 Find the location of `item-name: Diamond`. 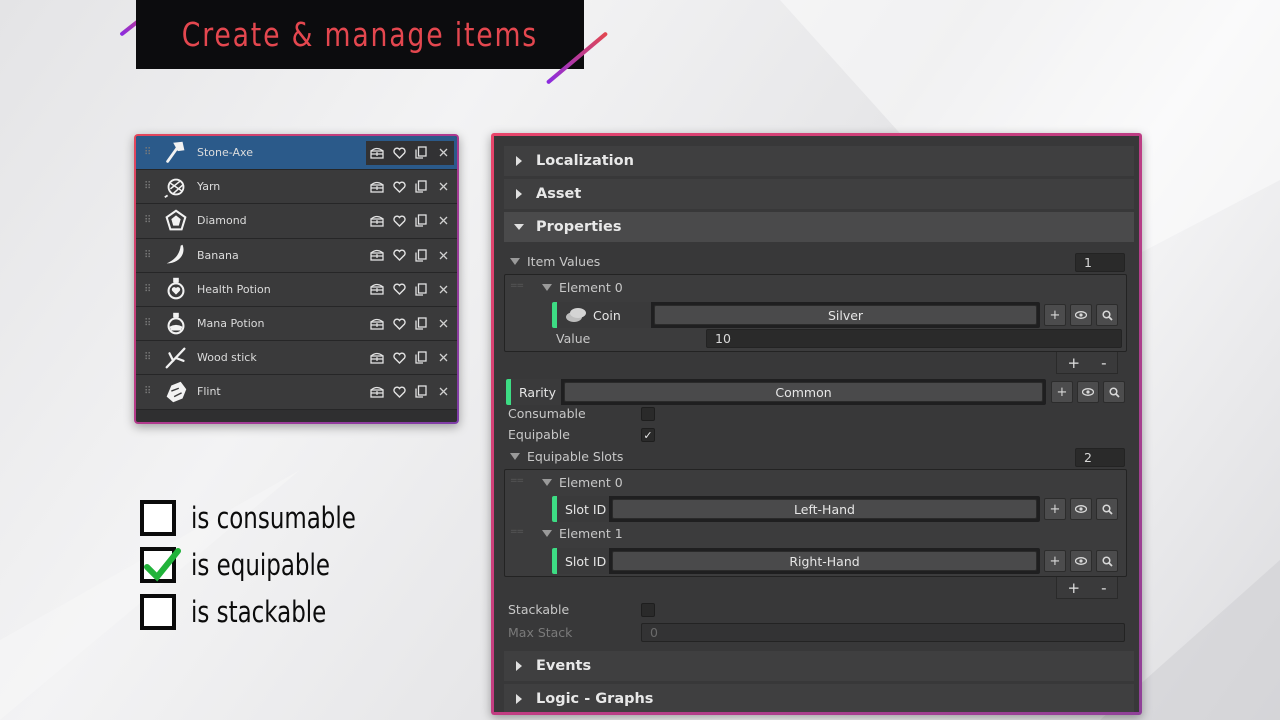

item-name: Diamond is located at coordinates (222, 221).